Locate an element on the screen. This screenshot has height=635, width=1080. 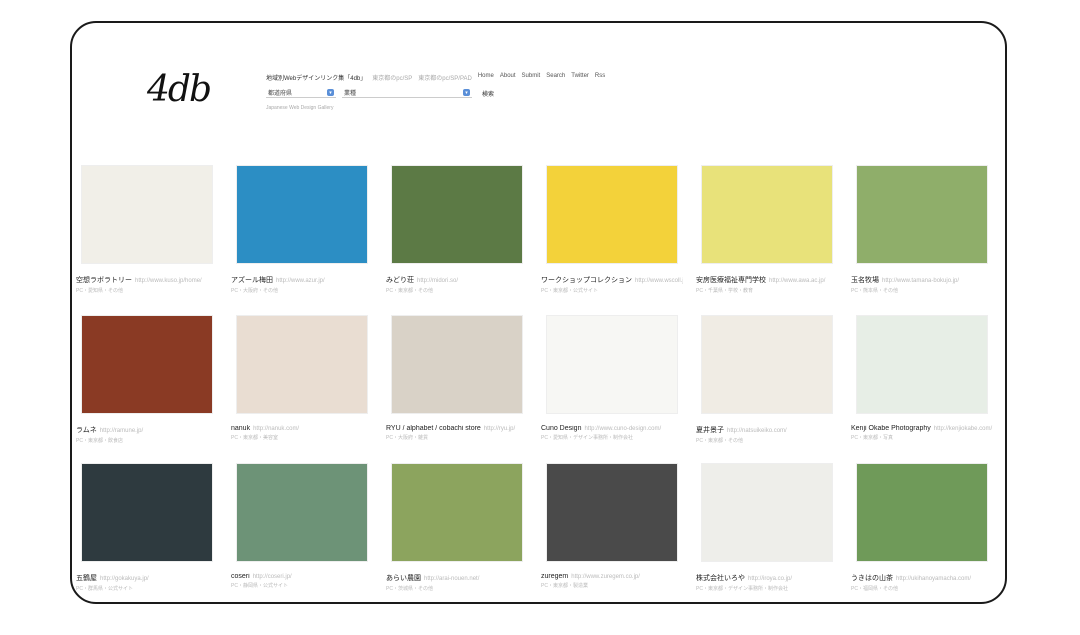
site-url-link: http://ukihanoyamacha.com/ is located at coordinates (933, 579).